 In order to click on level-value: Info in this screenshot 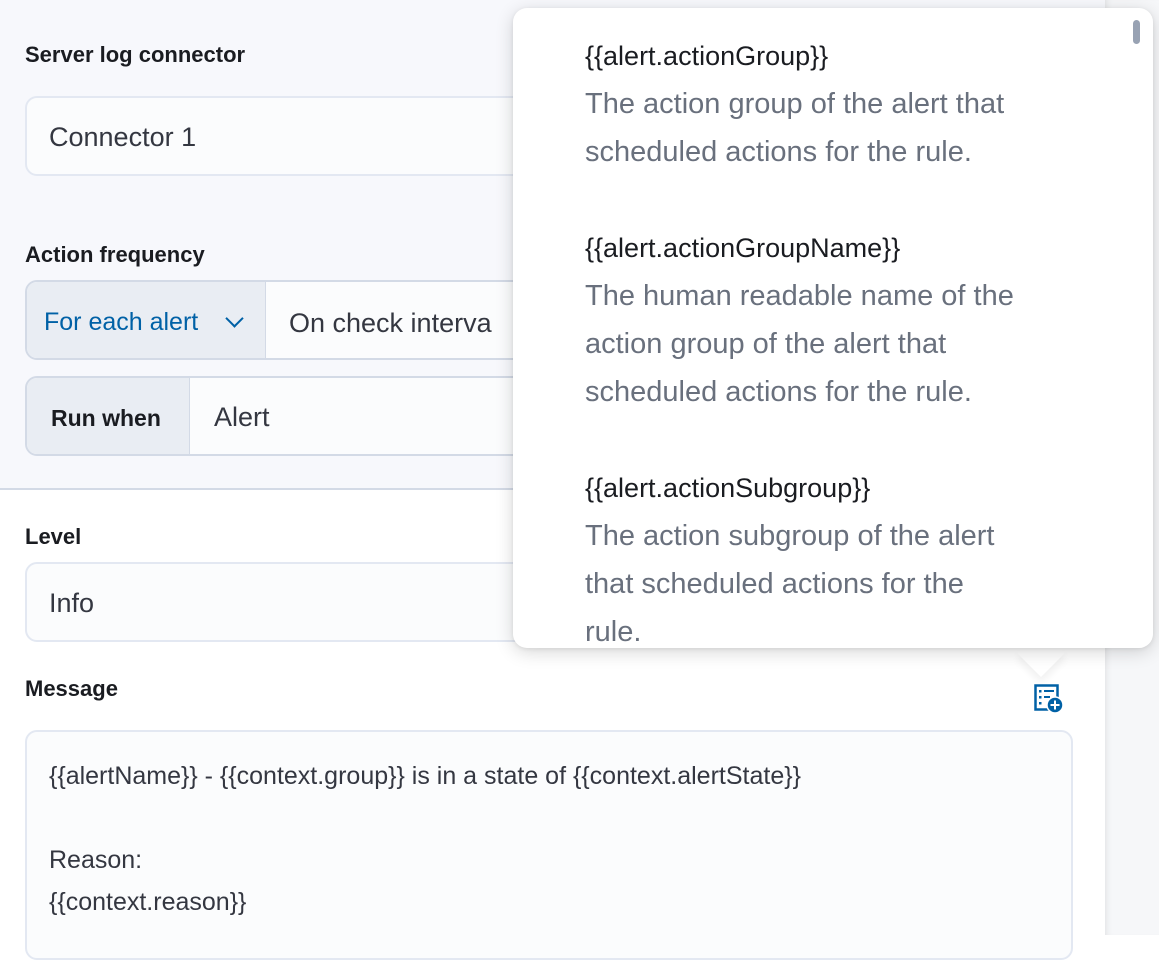, I will do `click(72, 603)`.